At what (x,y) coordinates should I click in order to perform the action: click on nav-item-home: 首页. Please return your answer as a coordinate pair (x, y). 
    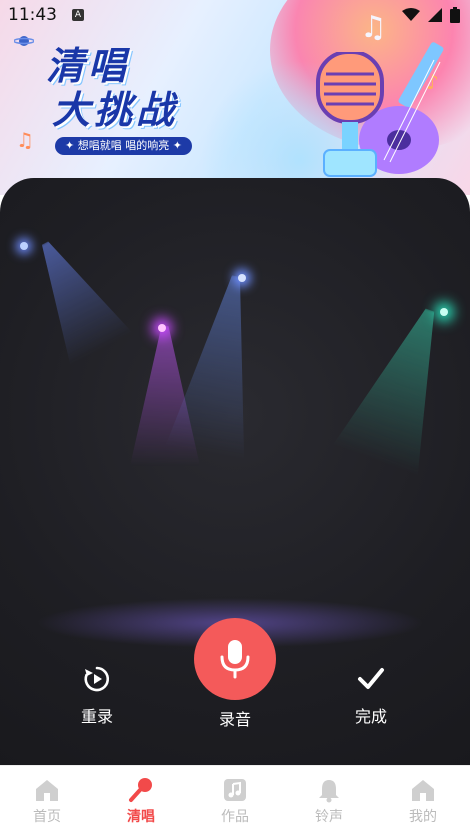
    Looking at the image, I should click on (47, 801).